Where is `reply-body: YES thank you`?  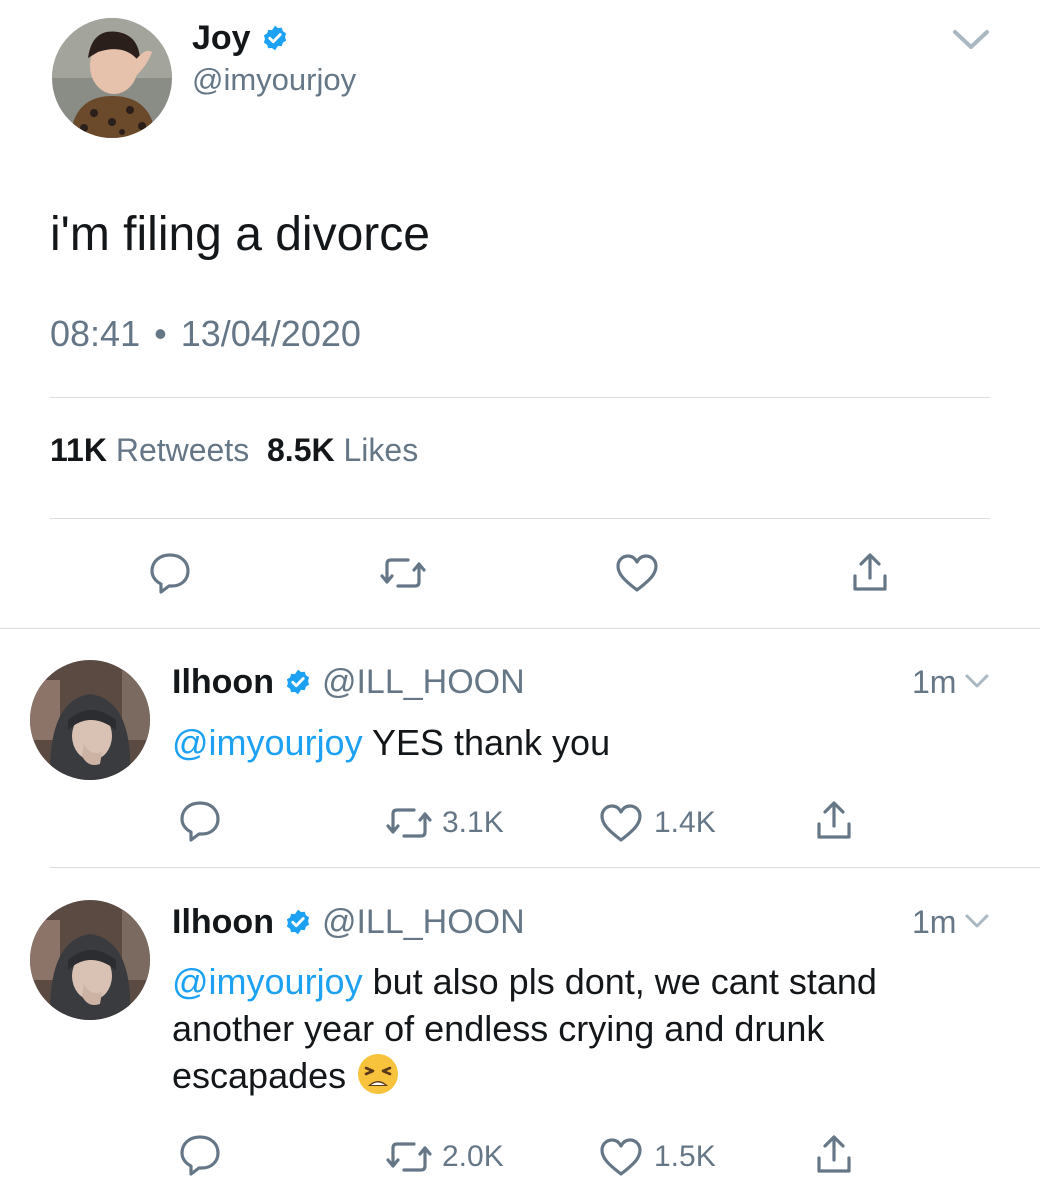 reply-body: YES thank you is located at coordinates (486, 742).